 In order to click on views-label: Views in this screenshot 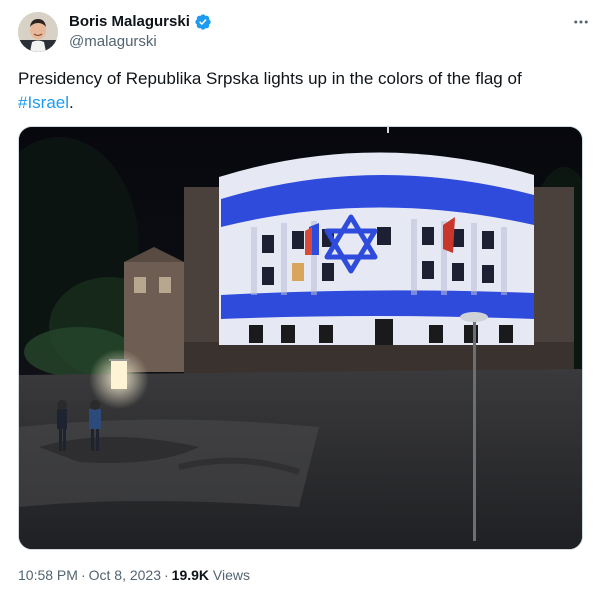, I will do `click(231, 575)`.